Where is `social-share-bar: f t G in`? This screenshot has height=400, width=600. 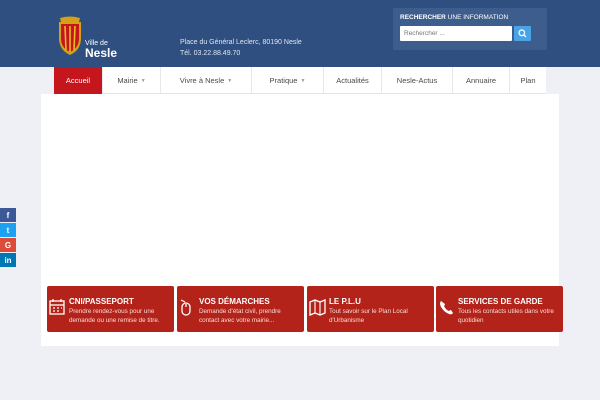 social-share-bar: f t G in is located at coordinates (8, 238).